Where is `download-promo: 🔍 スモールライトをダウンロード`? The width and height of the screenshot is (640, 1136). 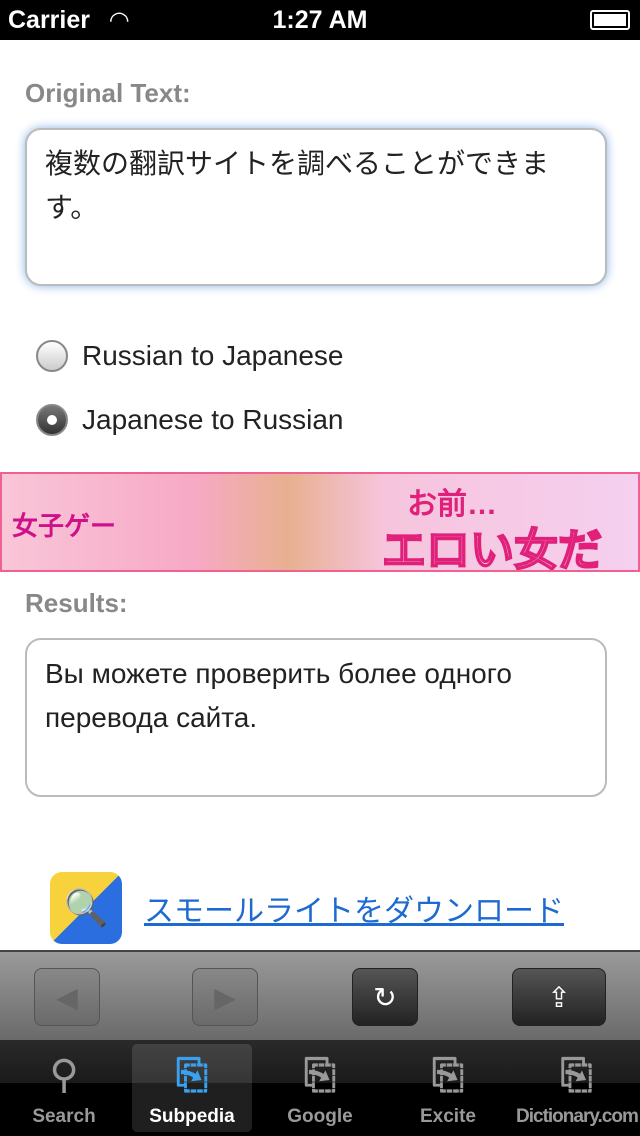
download-promo: 🔍 スモールライトをダウンロード is located at coordinates (307, 908).